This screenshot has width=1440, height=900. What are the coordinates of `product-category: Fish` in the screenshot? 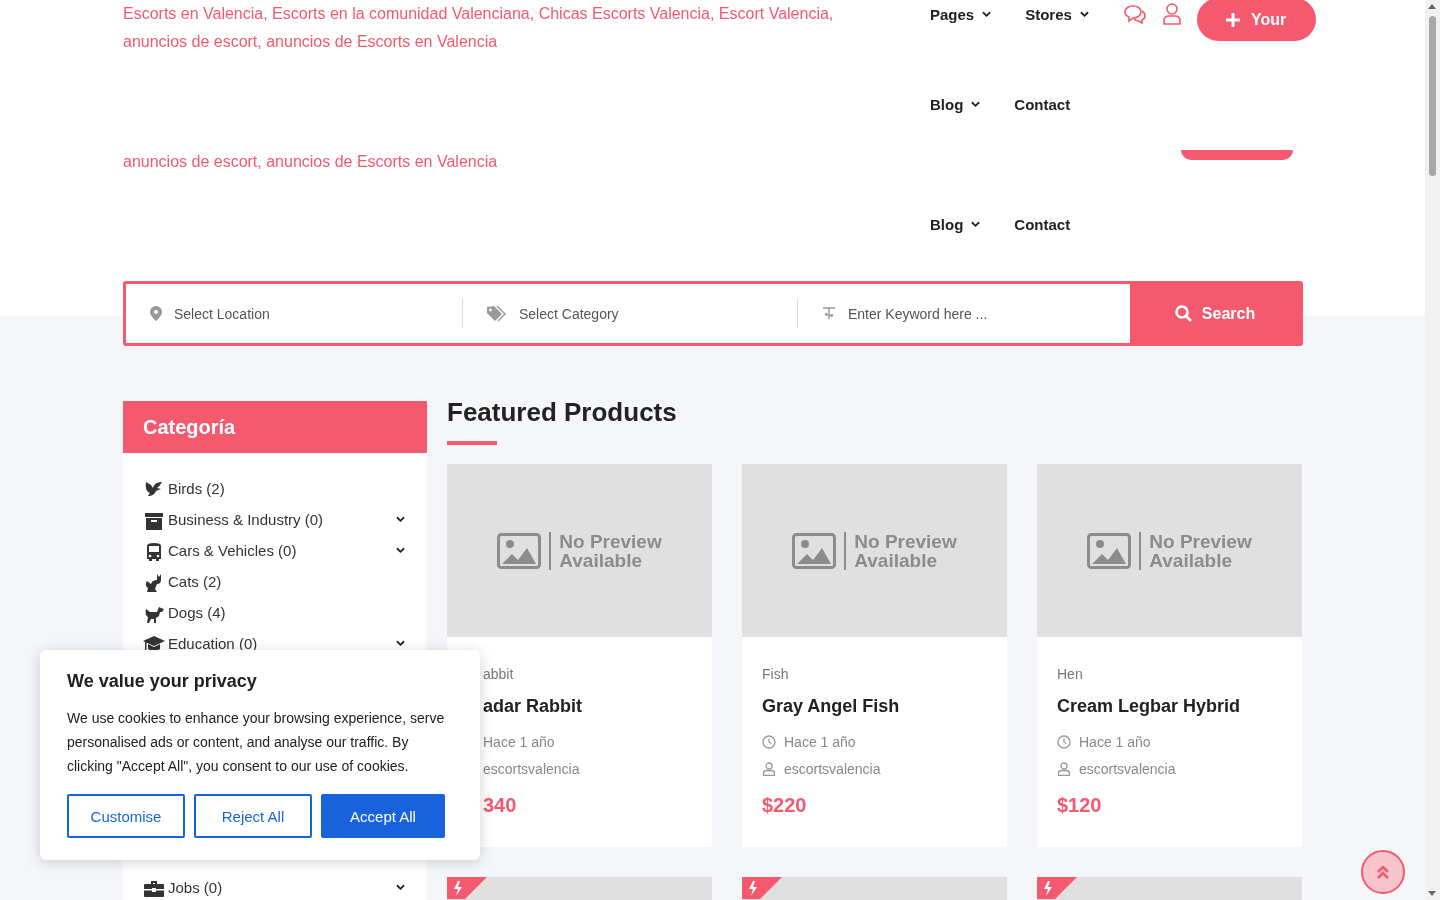 It's located at (874, 674).